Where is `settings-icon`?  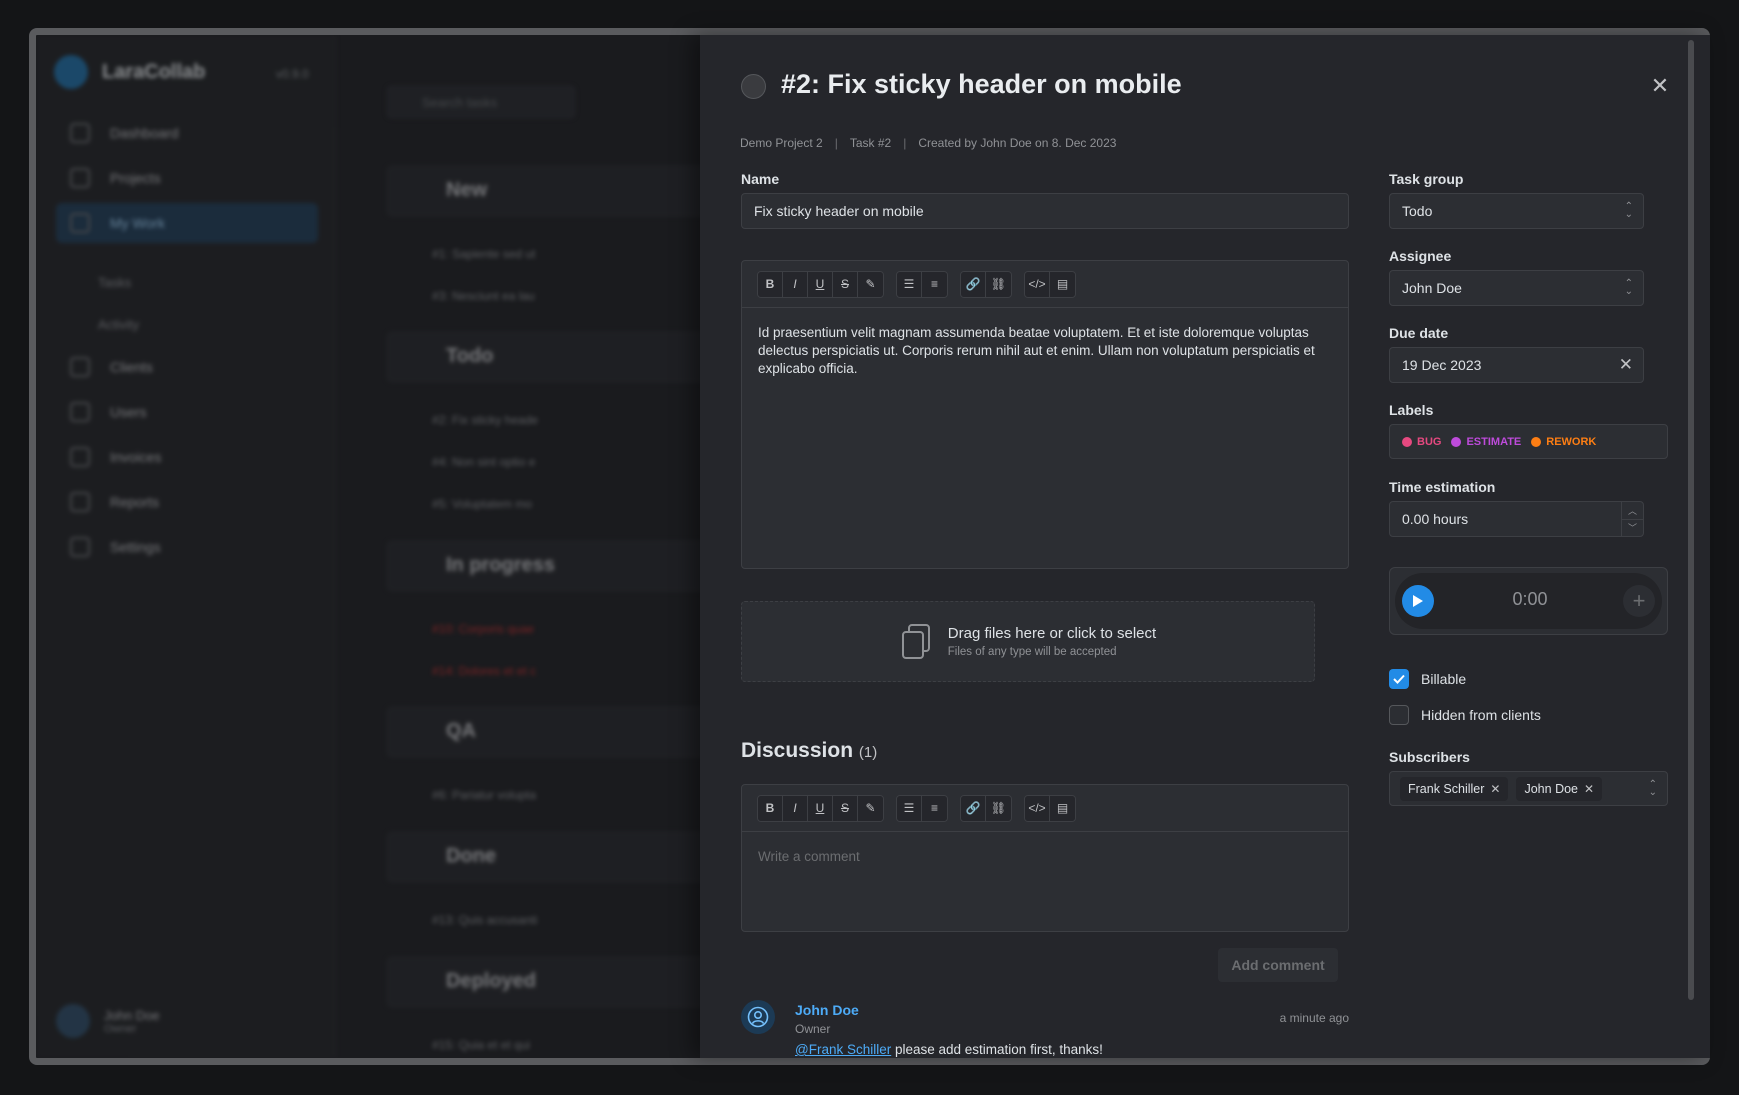
settings-icon is located at coordinates (80, 547).